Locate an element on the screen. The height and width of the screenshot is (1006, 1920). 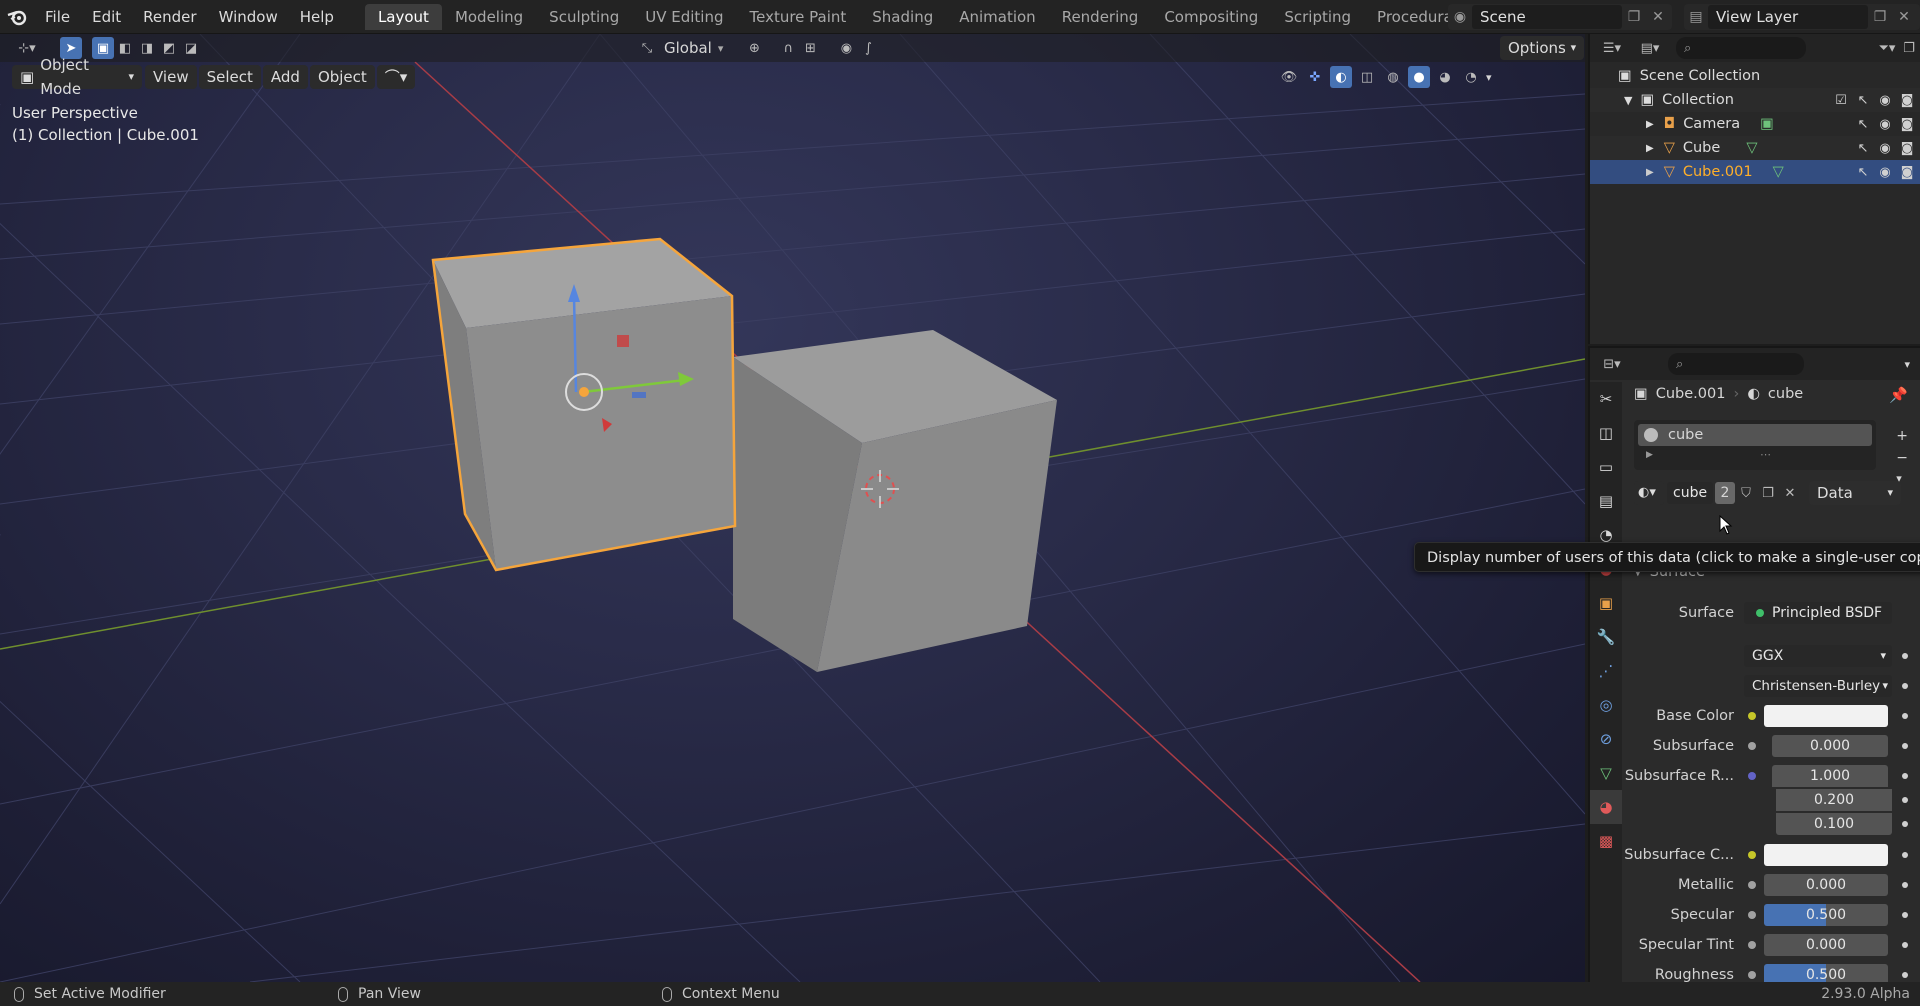
tab-scripting: Scripting is located at coordinates (1317, 17).